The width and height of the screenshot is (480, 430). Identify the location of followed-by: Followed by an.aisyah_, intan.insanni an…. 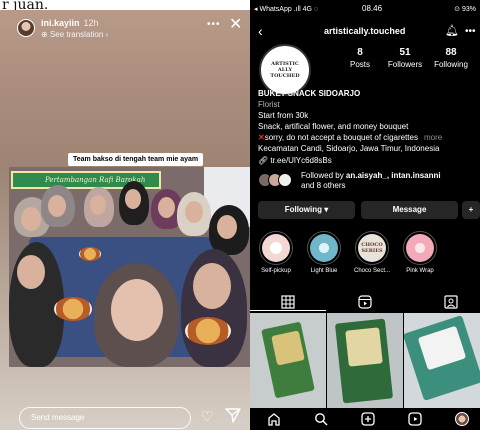
(368, 182).